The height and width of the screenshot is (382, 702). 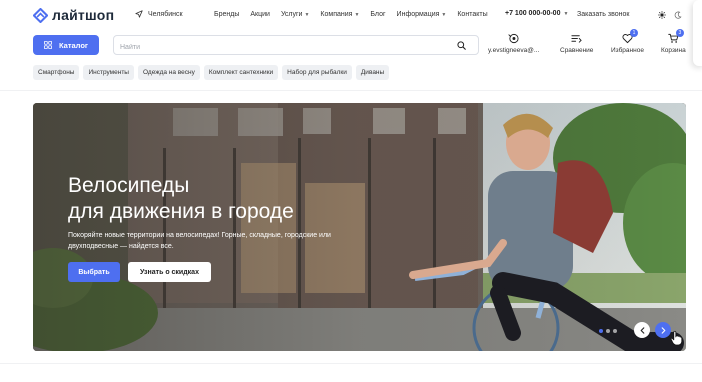 What do you see at coordinates (108, 72) in the screenshot?
I see `chip-tools: Инструменты` at bounding box center [108, 72].